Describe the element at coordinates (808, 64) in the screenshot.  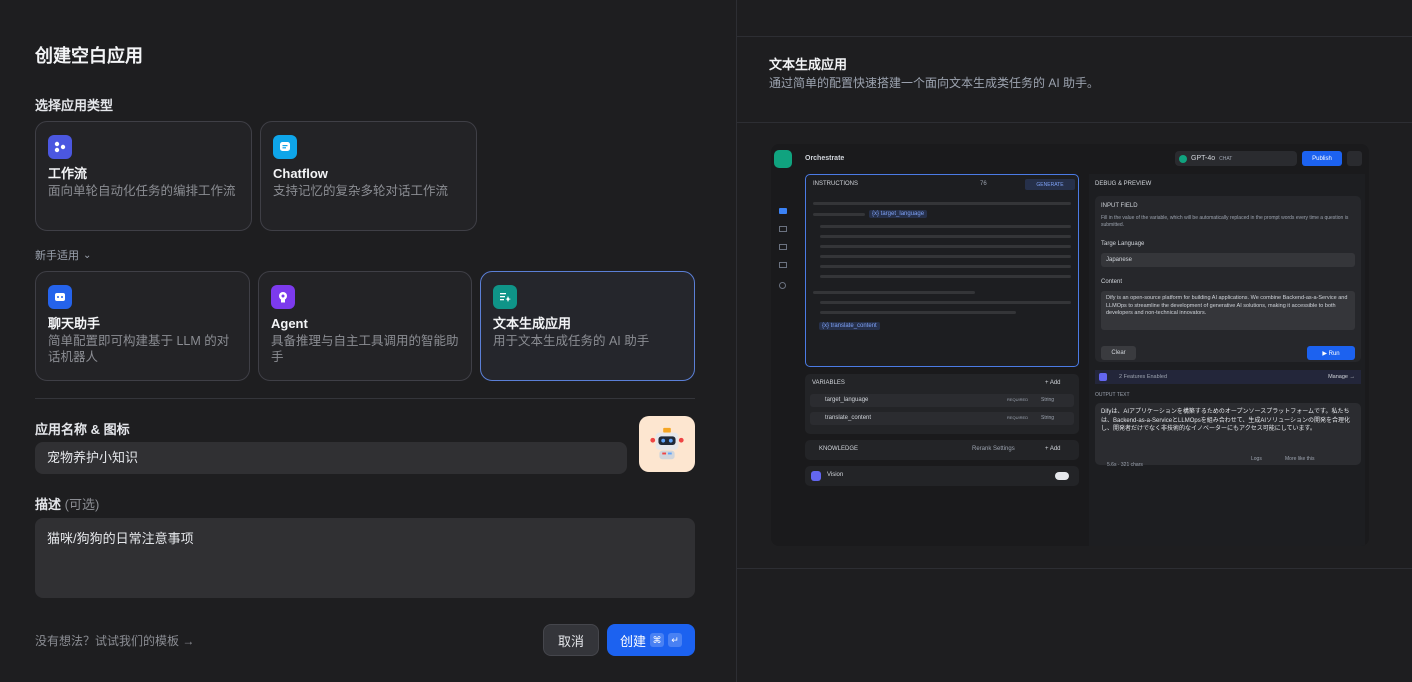
I see `preview-title: 文本生成应用` at that location.